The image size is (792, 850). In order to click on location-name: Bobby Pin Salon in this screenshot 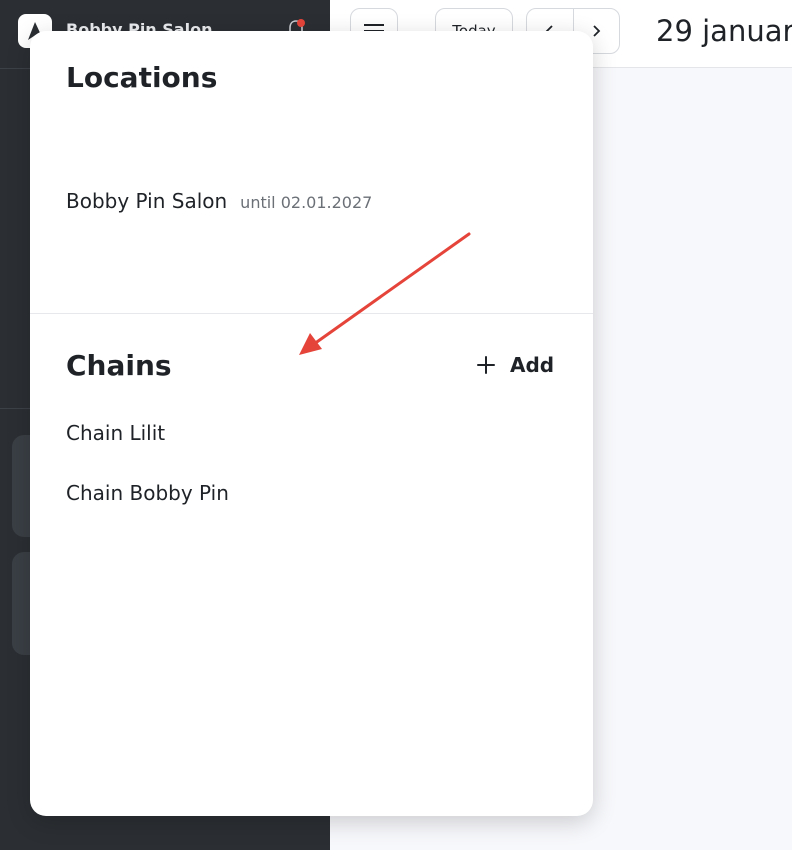, I will do `click(147, 201)`.